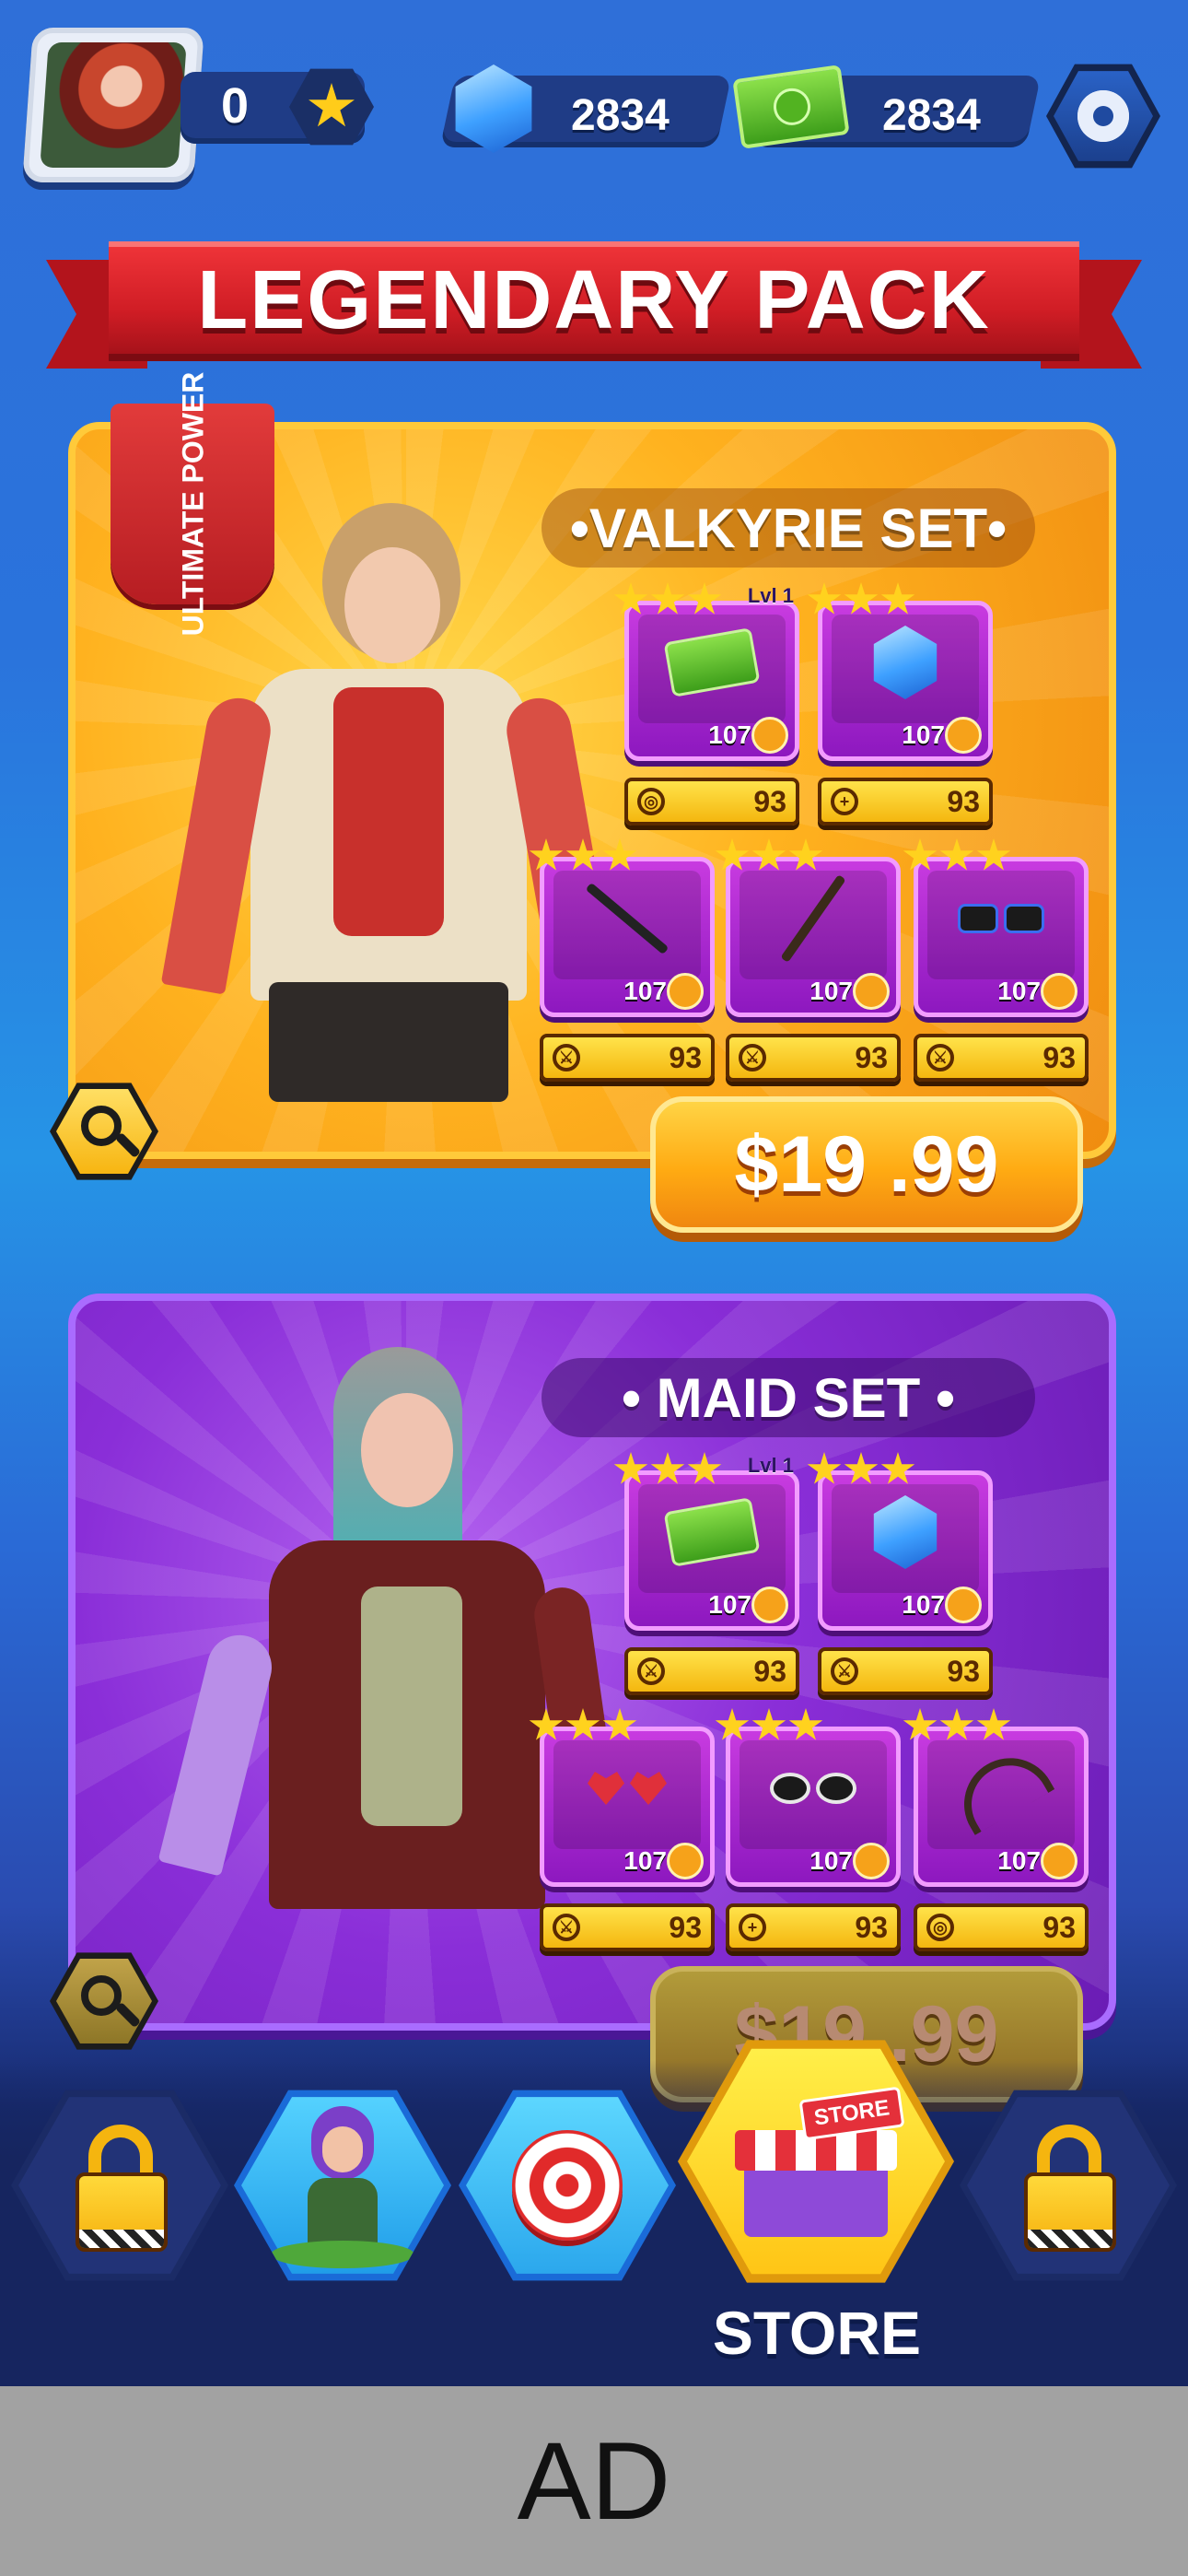 The height and width of the screenshot is (2576, 1188). What do you see at coordinates (342, 2254) in the screenshot?
I see `grass-base` at bounding box center [342, 2254].